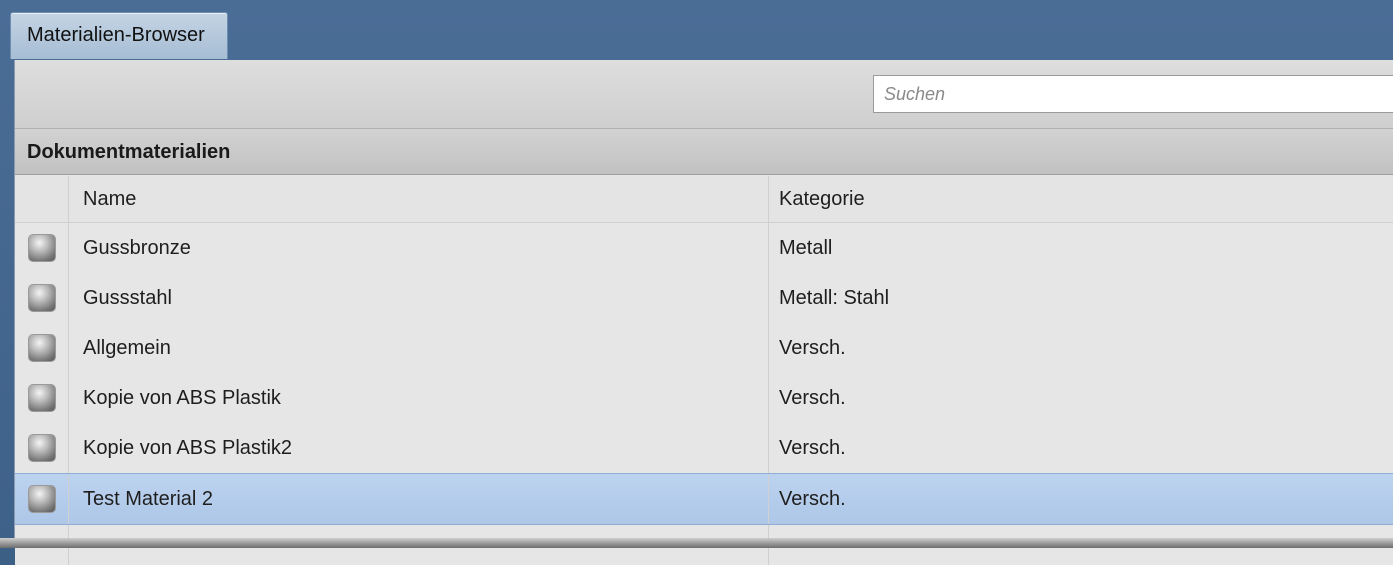 This screenshot has height=565, width=1393. I want to click on window-title: Materialien-Browser, so click(119, 35).